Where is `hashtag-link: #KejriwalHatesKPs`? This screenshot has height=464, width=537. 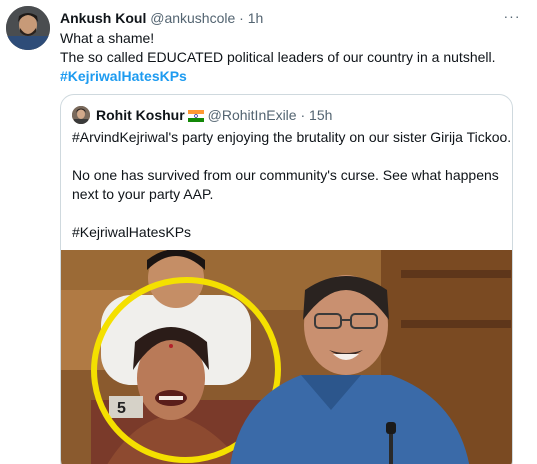 hashtag-link: #KejriwalHatesKPs is located at coordinates (290, 76).